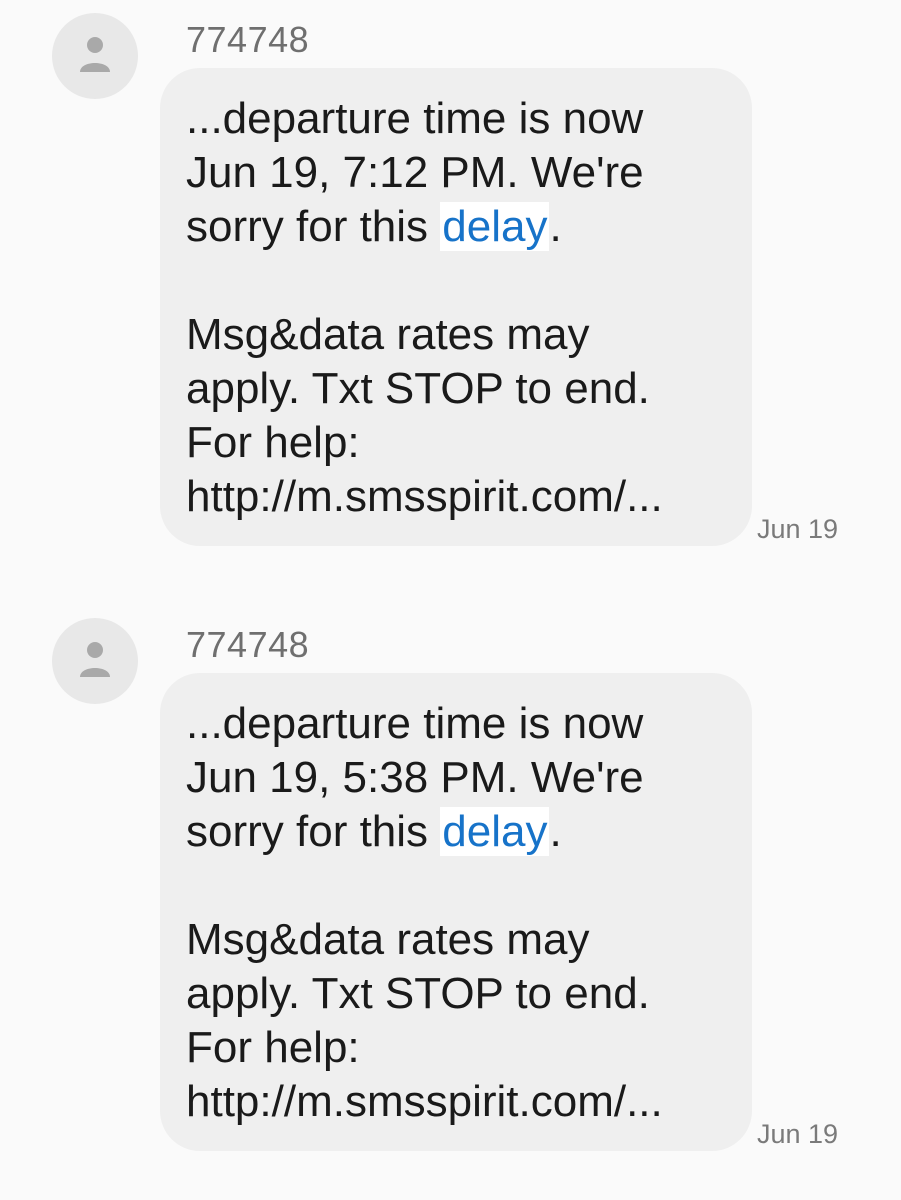 The height and width of the screenshot is (1200, 901). What do you see at coordinates (415, 777) in the screenshot?
I see `message-line: Jun 19, 5:38 PM. We're` at bounding box center [415, 777].